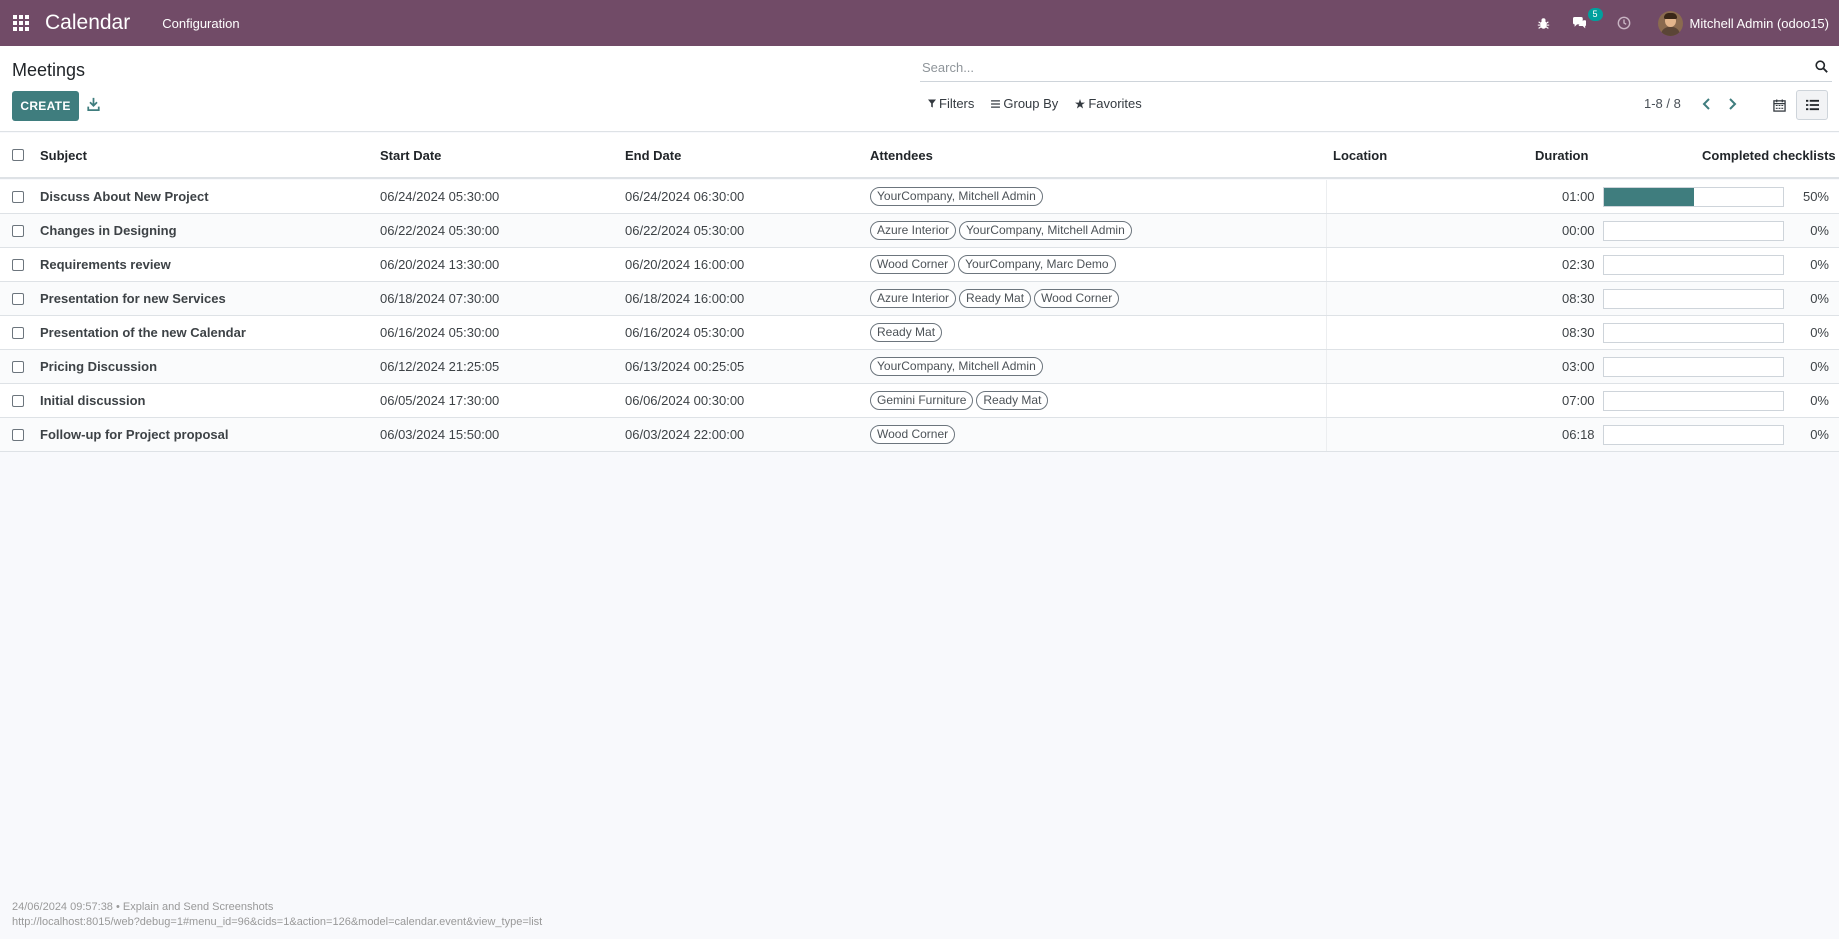  Describe the element at coordinates (440, 264) in the screenshot. I see `cell-start-date: 06/20/2024 13:30:00` at that location.